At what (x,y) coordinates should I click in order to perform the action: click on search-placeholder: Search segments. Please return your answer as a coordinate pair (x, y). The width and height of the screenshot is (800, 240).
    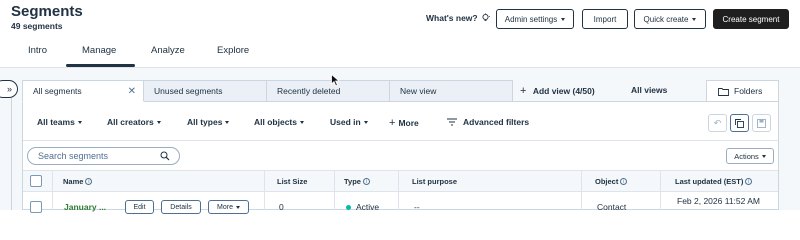
    Looking at the image, I should click on (73, 156).